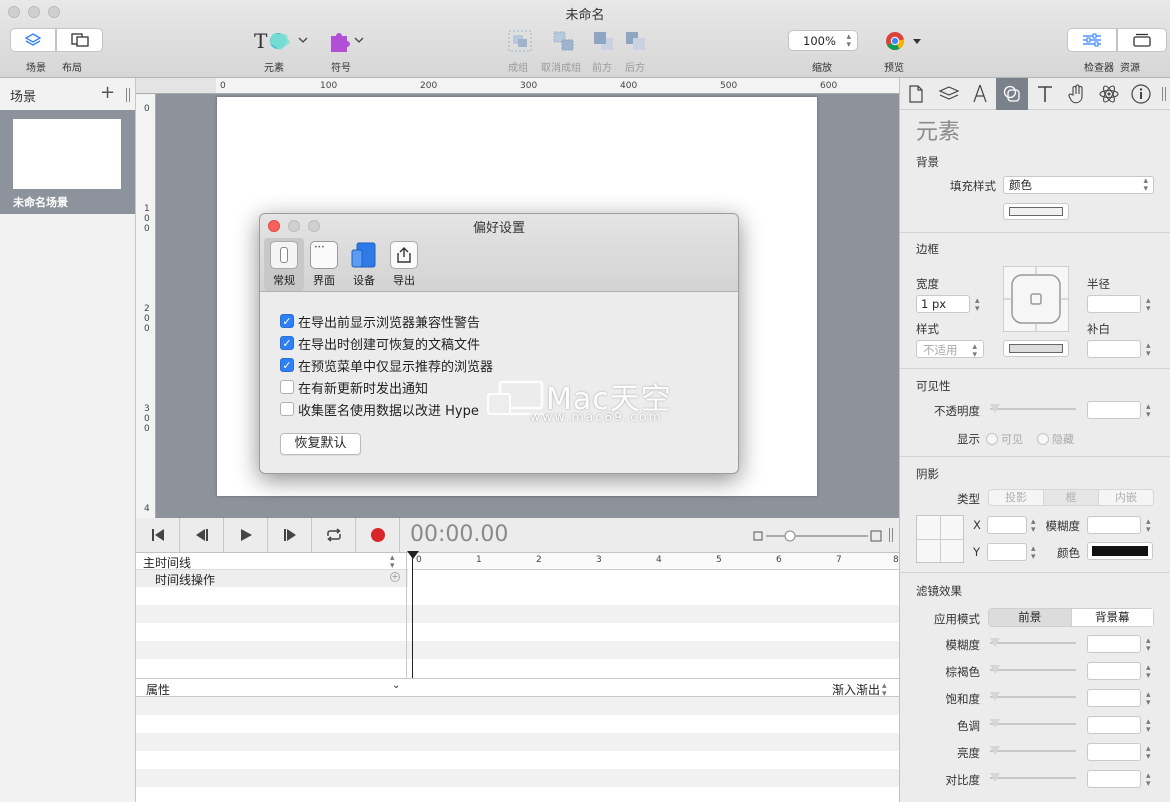 This screenshot has width=1170, height=802. What do you see at coordinates (1120, 551) in the screenshot?
I see `shadow-color-well` at bounding box center [1120, 551].